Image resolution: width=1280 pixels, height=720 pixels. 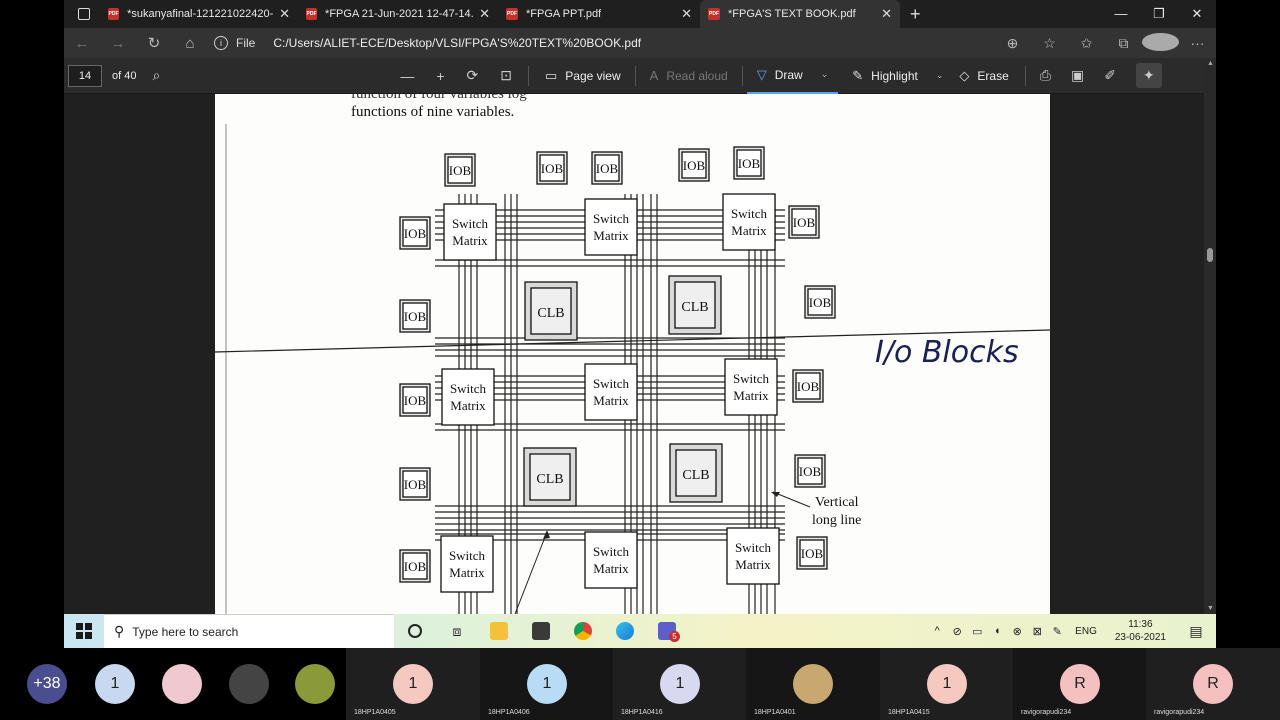 I want to click on language-indicator: ENG, so click(x=1086, y=631).